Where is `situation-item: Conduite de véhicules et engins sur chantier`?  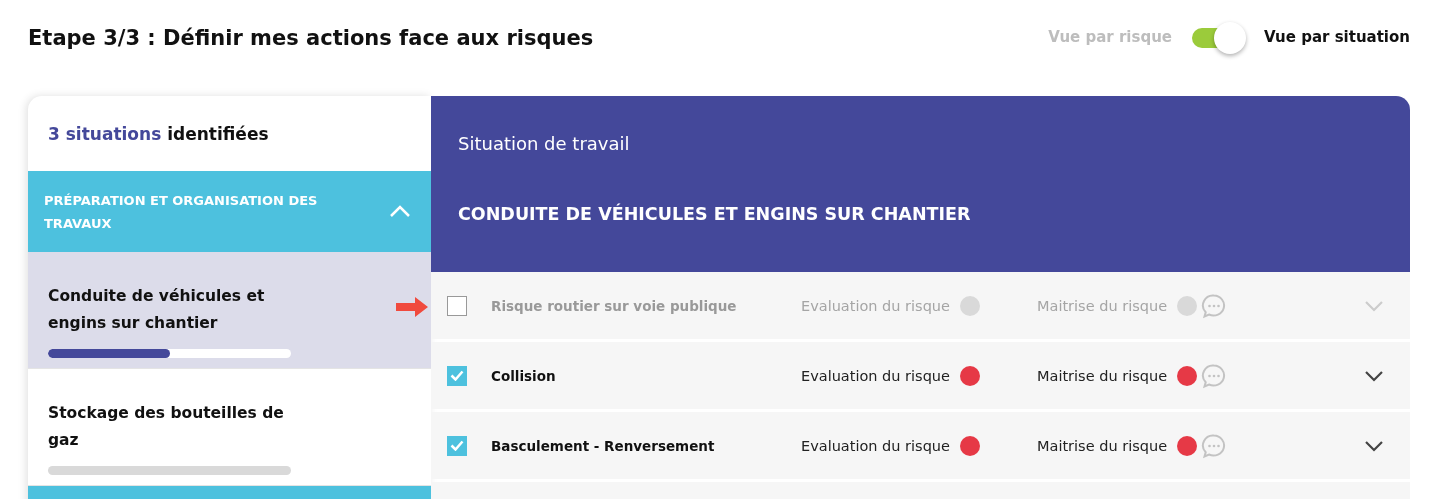
situation-item: Conduite de véhicules et engins sur chantier is located at coordinates (229, 310).